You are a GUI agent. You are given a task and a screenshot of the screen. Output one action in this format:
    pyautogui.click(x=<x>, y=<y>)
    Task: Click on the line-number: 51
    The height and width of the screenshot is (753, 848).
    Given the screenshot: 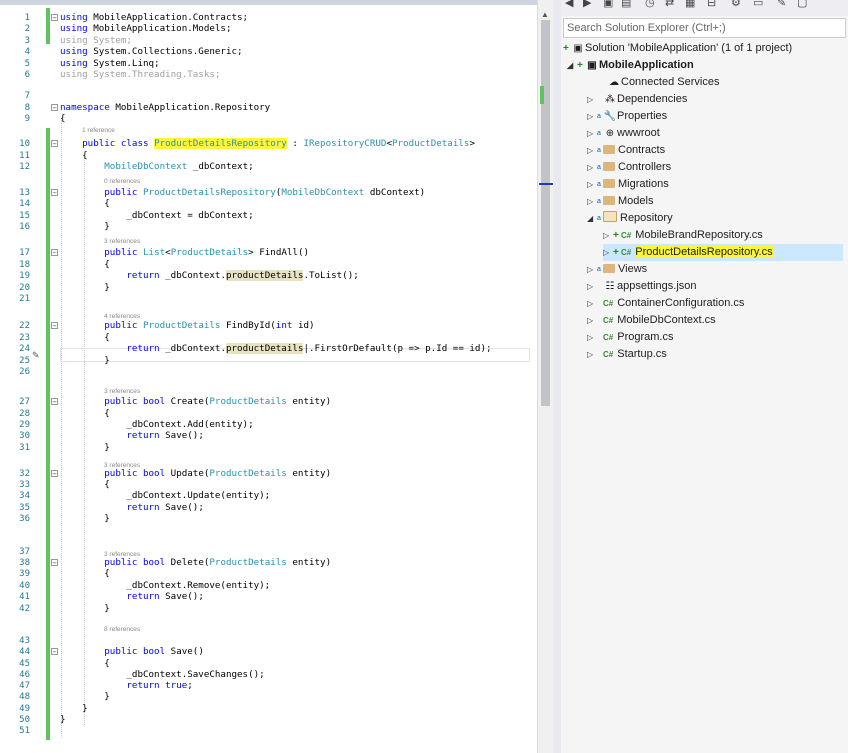 What is the action you would take?
    pyautogui.click(x=24, y=731)
    